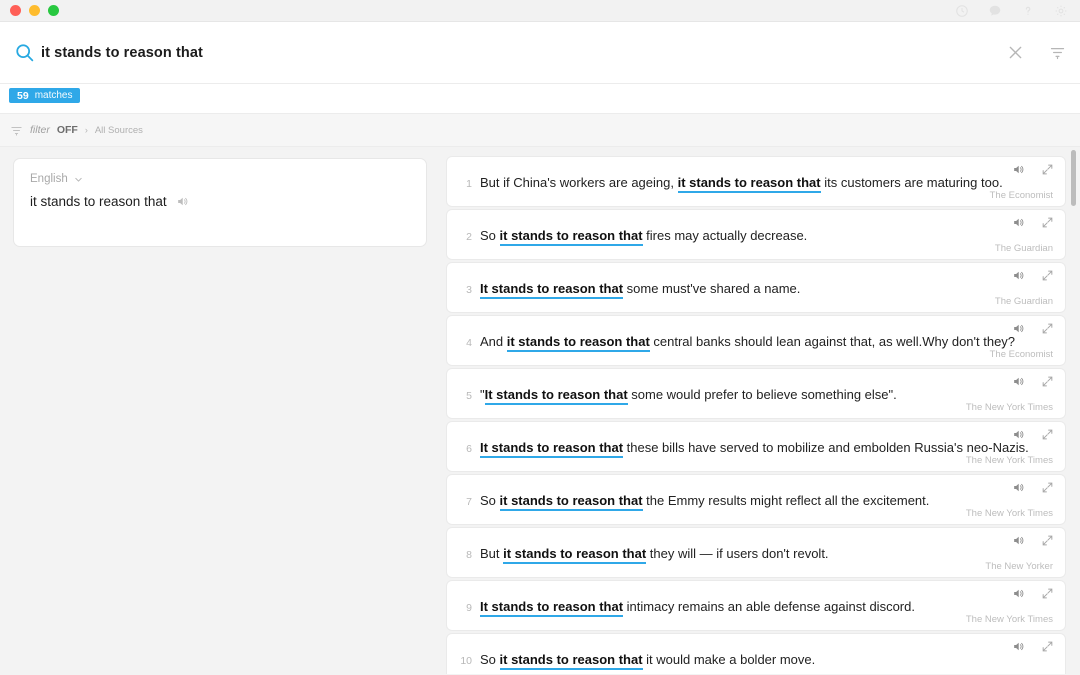 This screenshot has width=1080, height=675. Describe the element at coordinates (1011, 11) in the screenshot. I see `titlebar-actions` at that location.